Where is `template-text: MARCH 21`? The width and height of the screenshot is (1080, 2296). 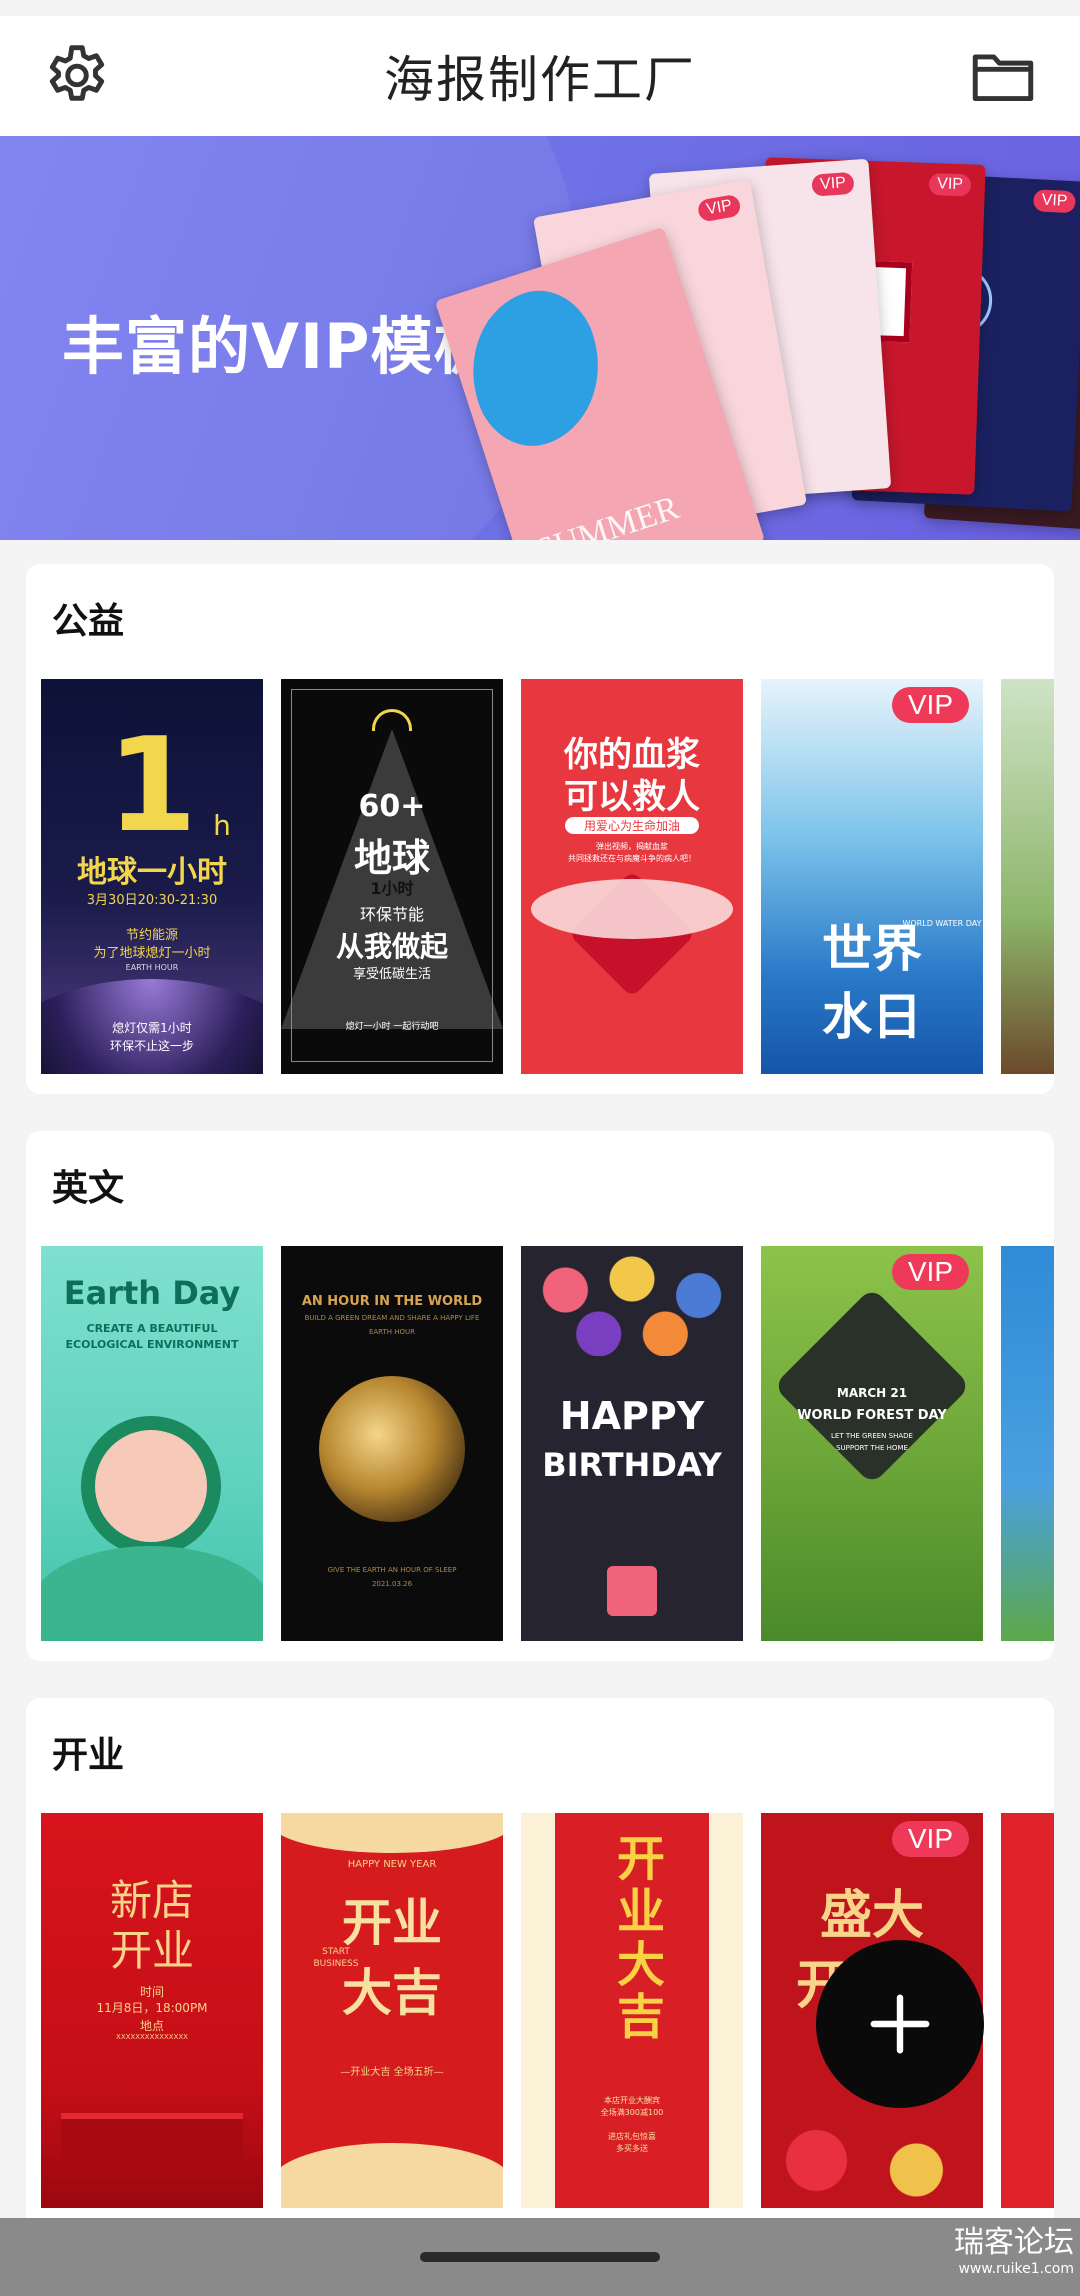
template-text: MARCH 21 is located at coordinates (872, 1393).